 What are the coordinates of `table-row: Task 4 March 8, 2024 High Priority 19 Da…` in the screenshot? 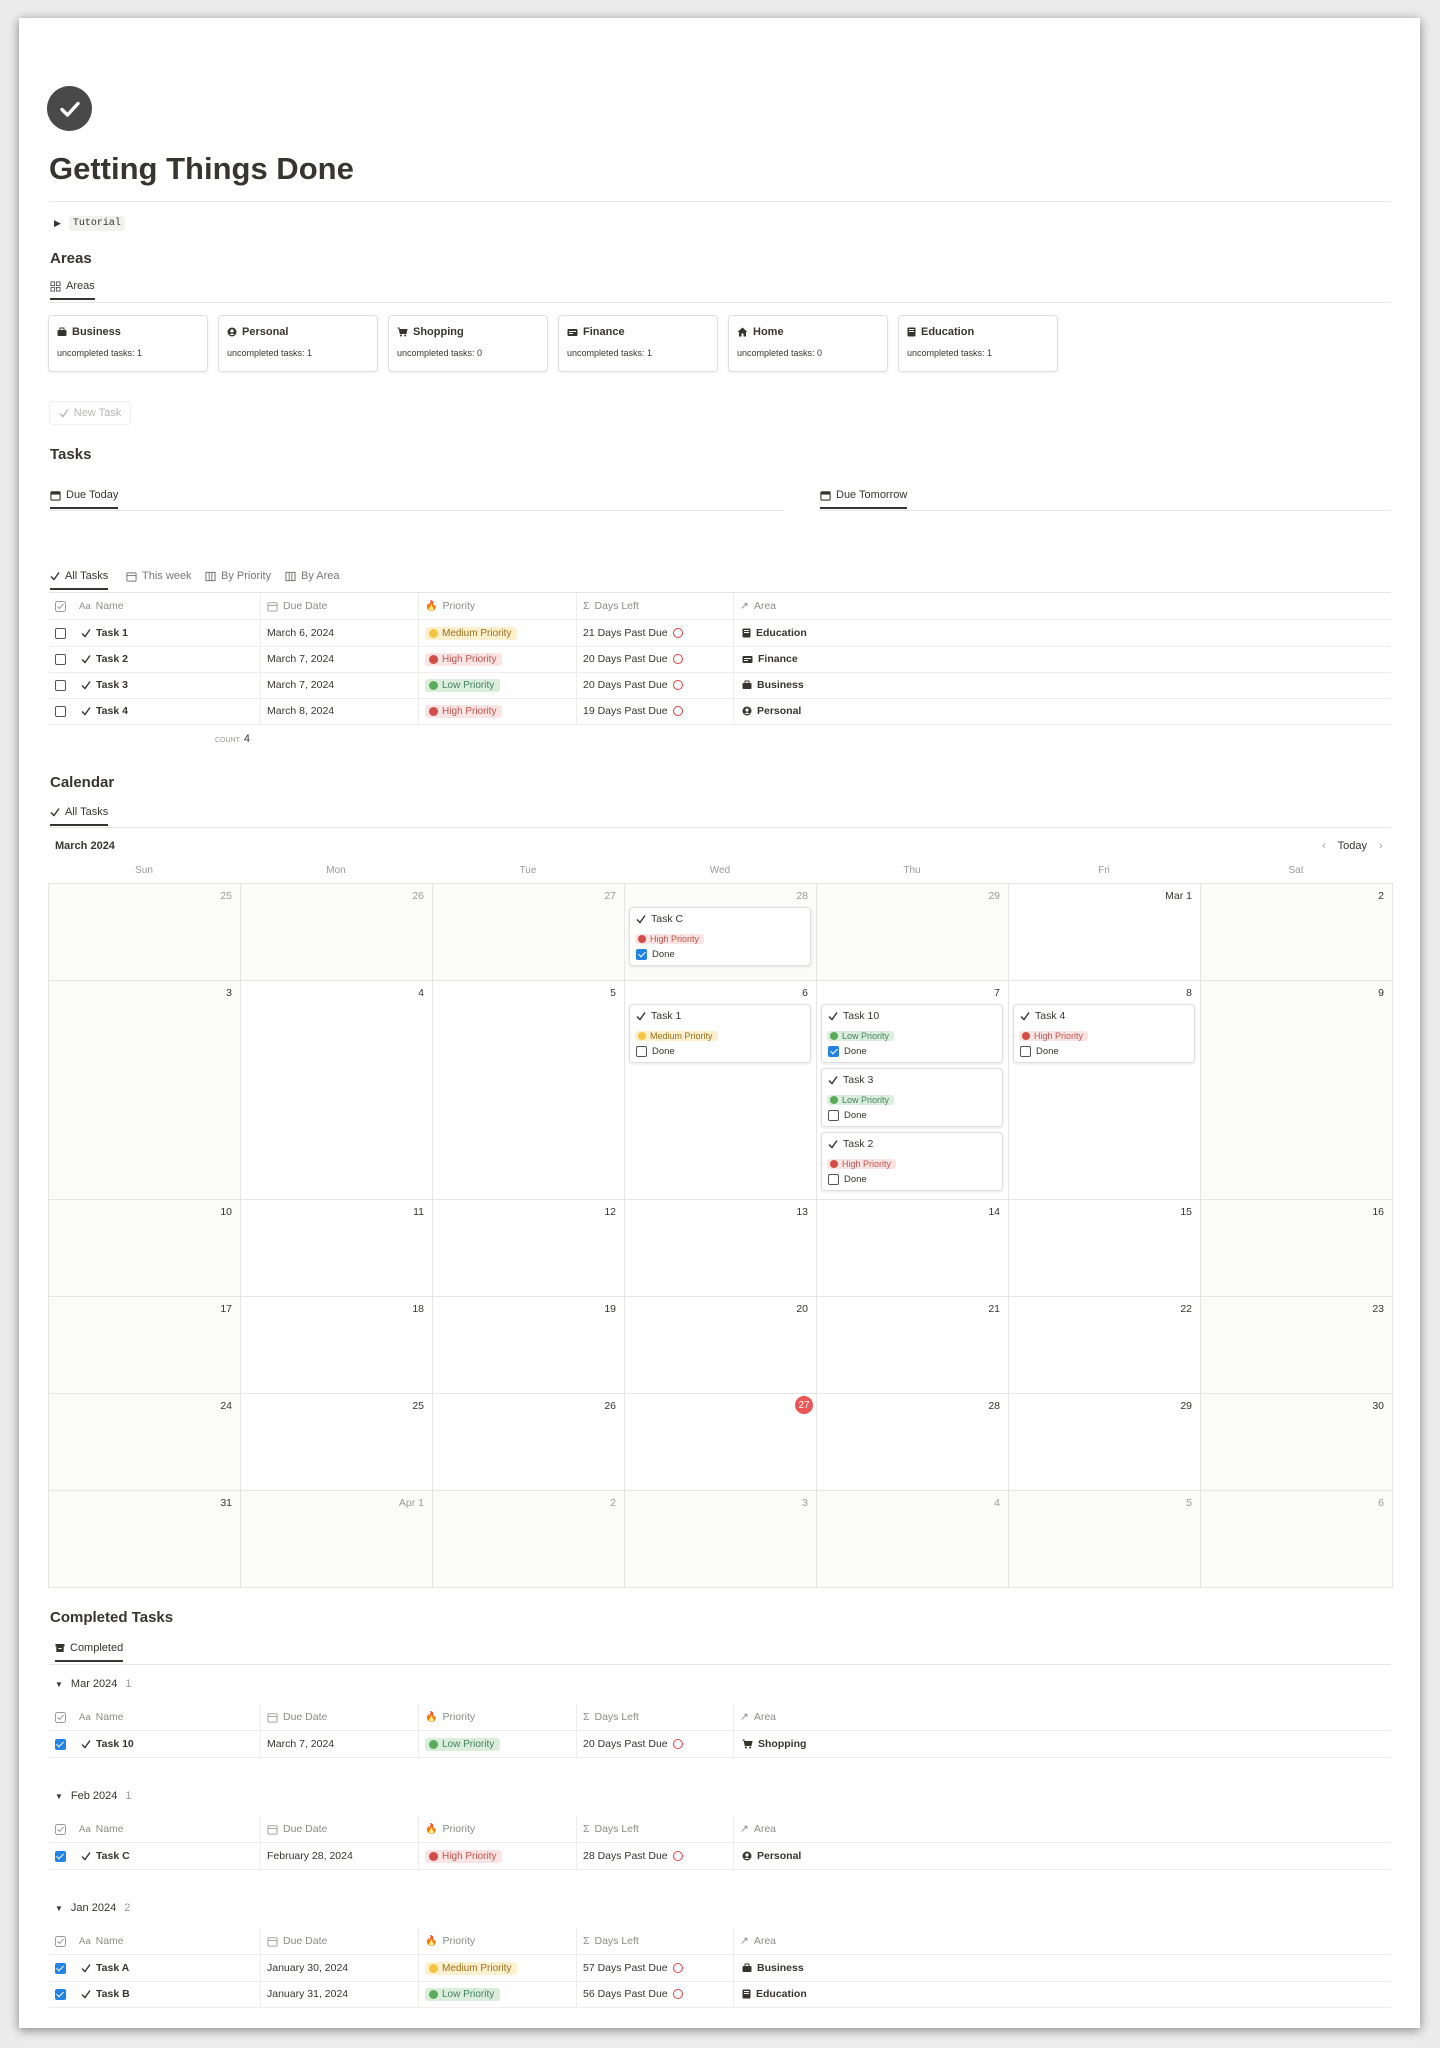 It's located at (720, 711).